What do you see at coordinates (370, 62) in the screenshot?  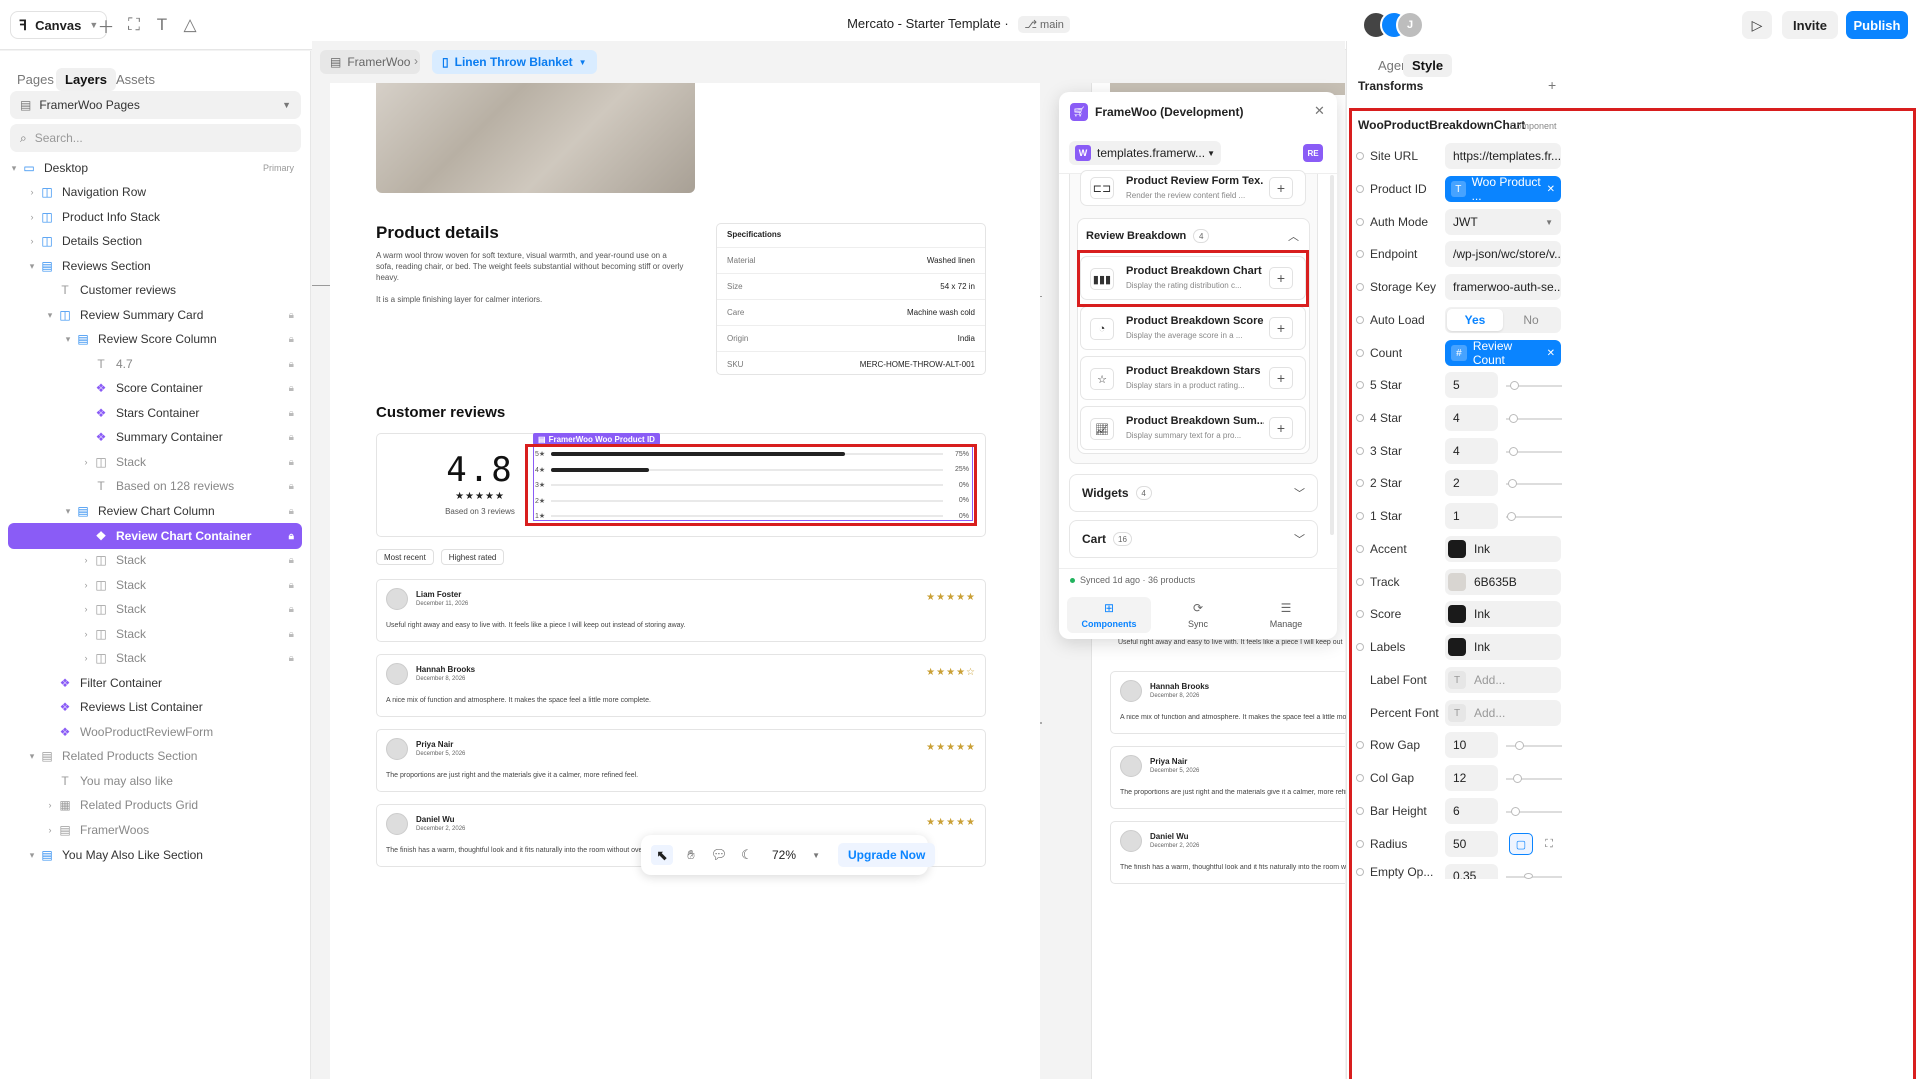 I see `breadcrumb-root: ▤ FramerWoo` at bounding box center [370, 62].